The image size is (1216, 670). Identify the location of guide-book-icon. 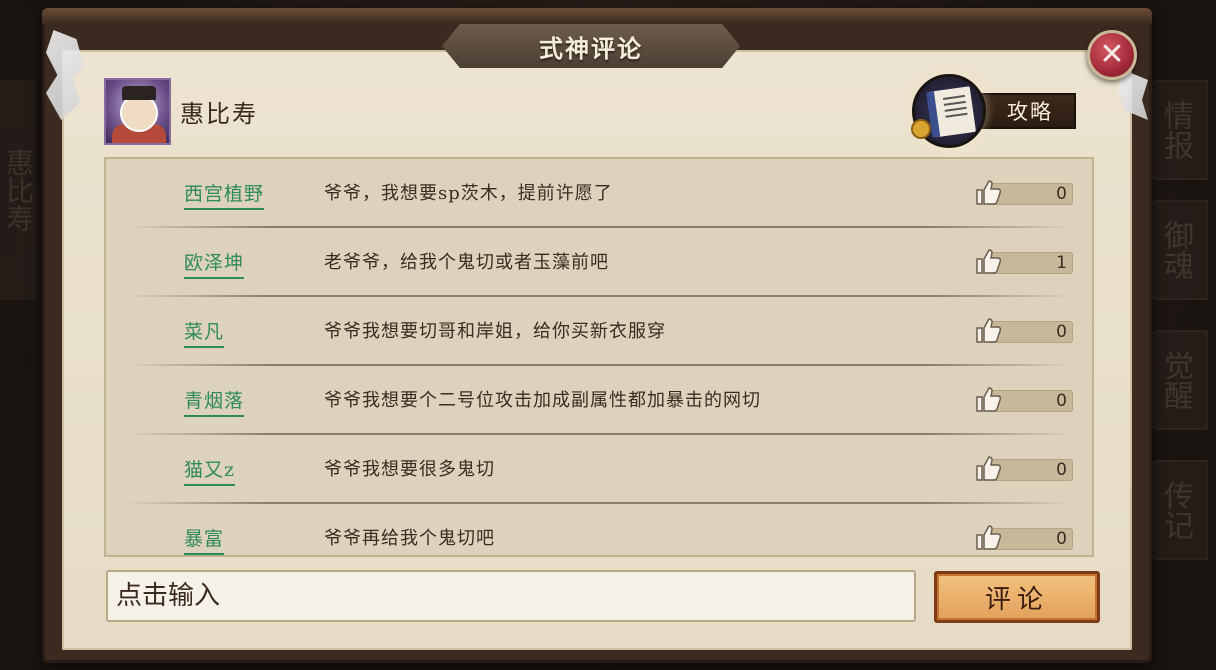
(948, 111).